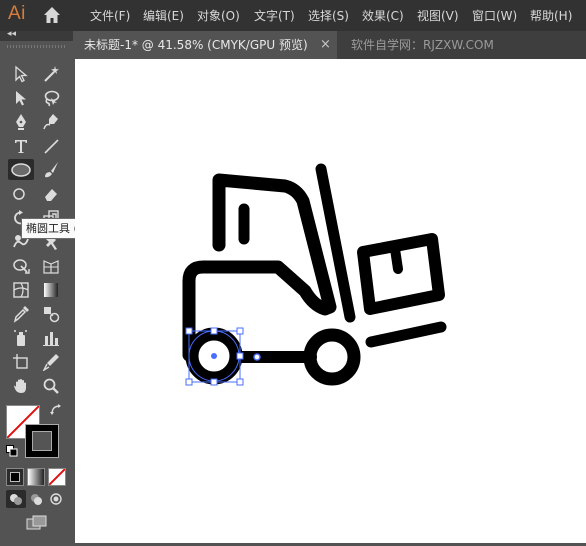 The height and width of the screenshot is (546, 586). I want to click on tab-close-button: ×, so click(325, 45).